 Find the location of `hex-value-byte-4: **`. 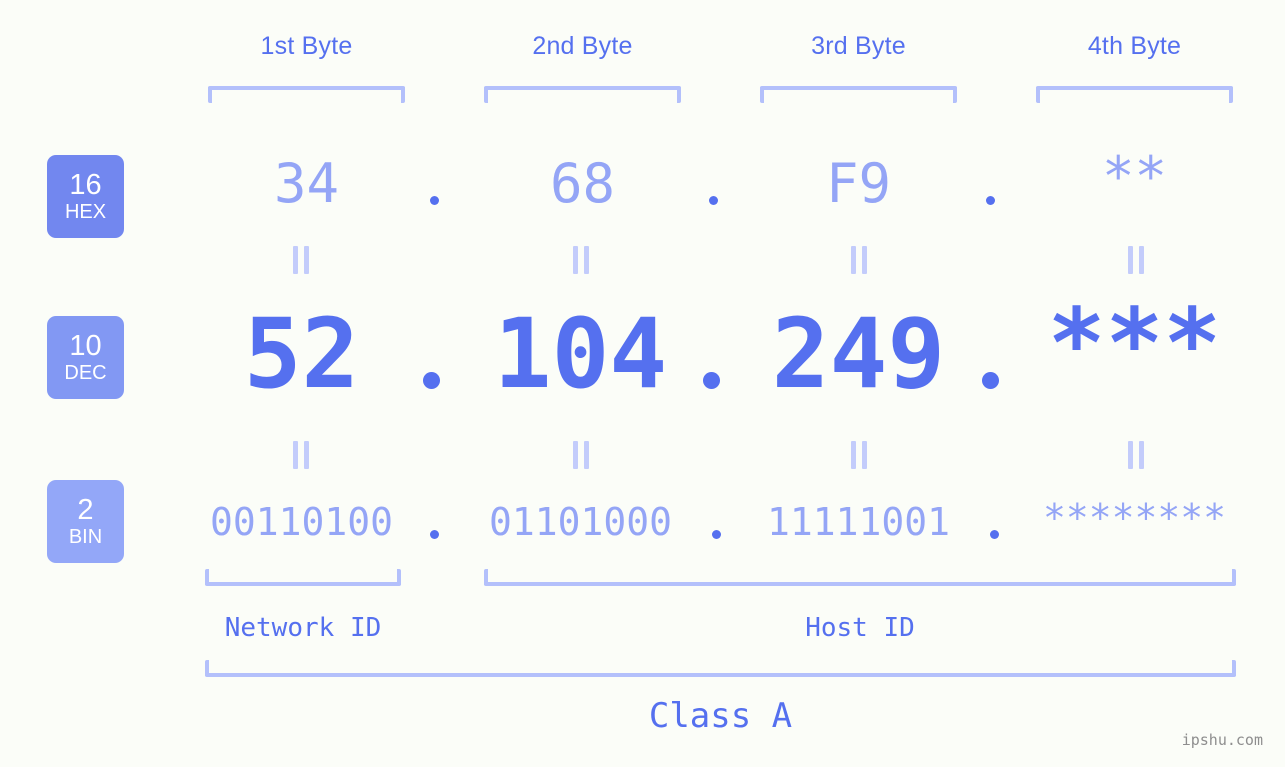

hex-value-byte-4: ** is located at coordinates (1134, 176).